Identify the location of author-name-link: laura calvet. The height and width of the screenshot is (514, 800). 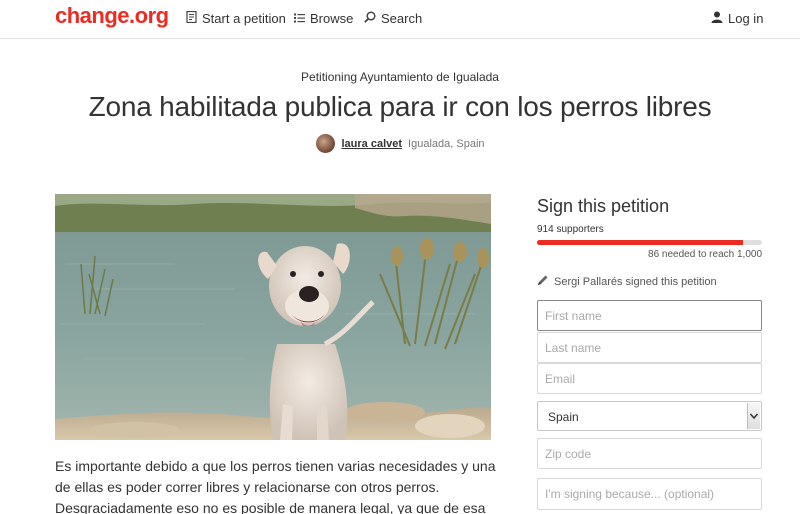
(372, 144).